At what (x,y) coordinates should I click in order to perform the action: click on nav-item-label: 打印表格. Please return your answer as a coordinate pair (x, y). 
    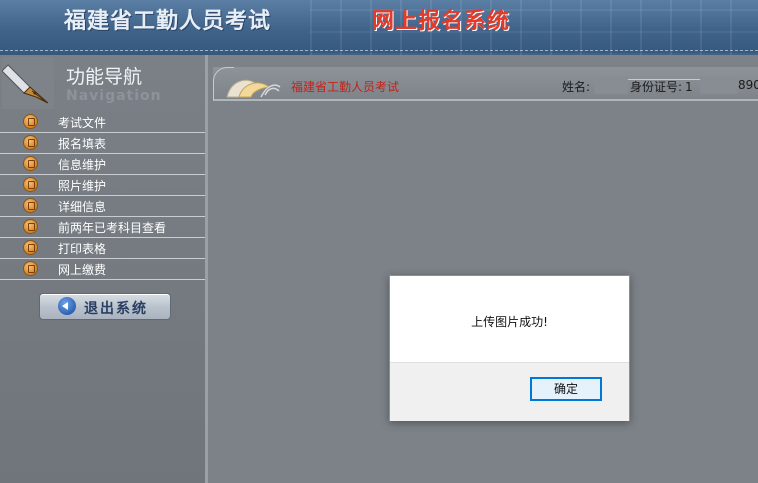
    Looking at the image, I should click on (82, 249).